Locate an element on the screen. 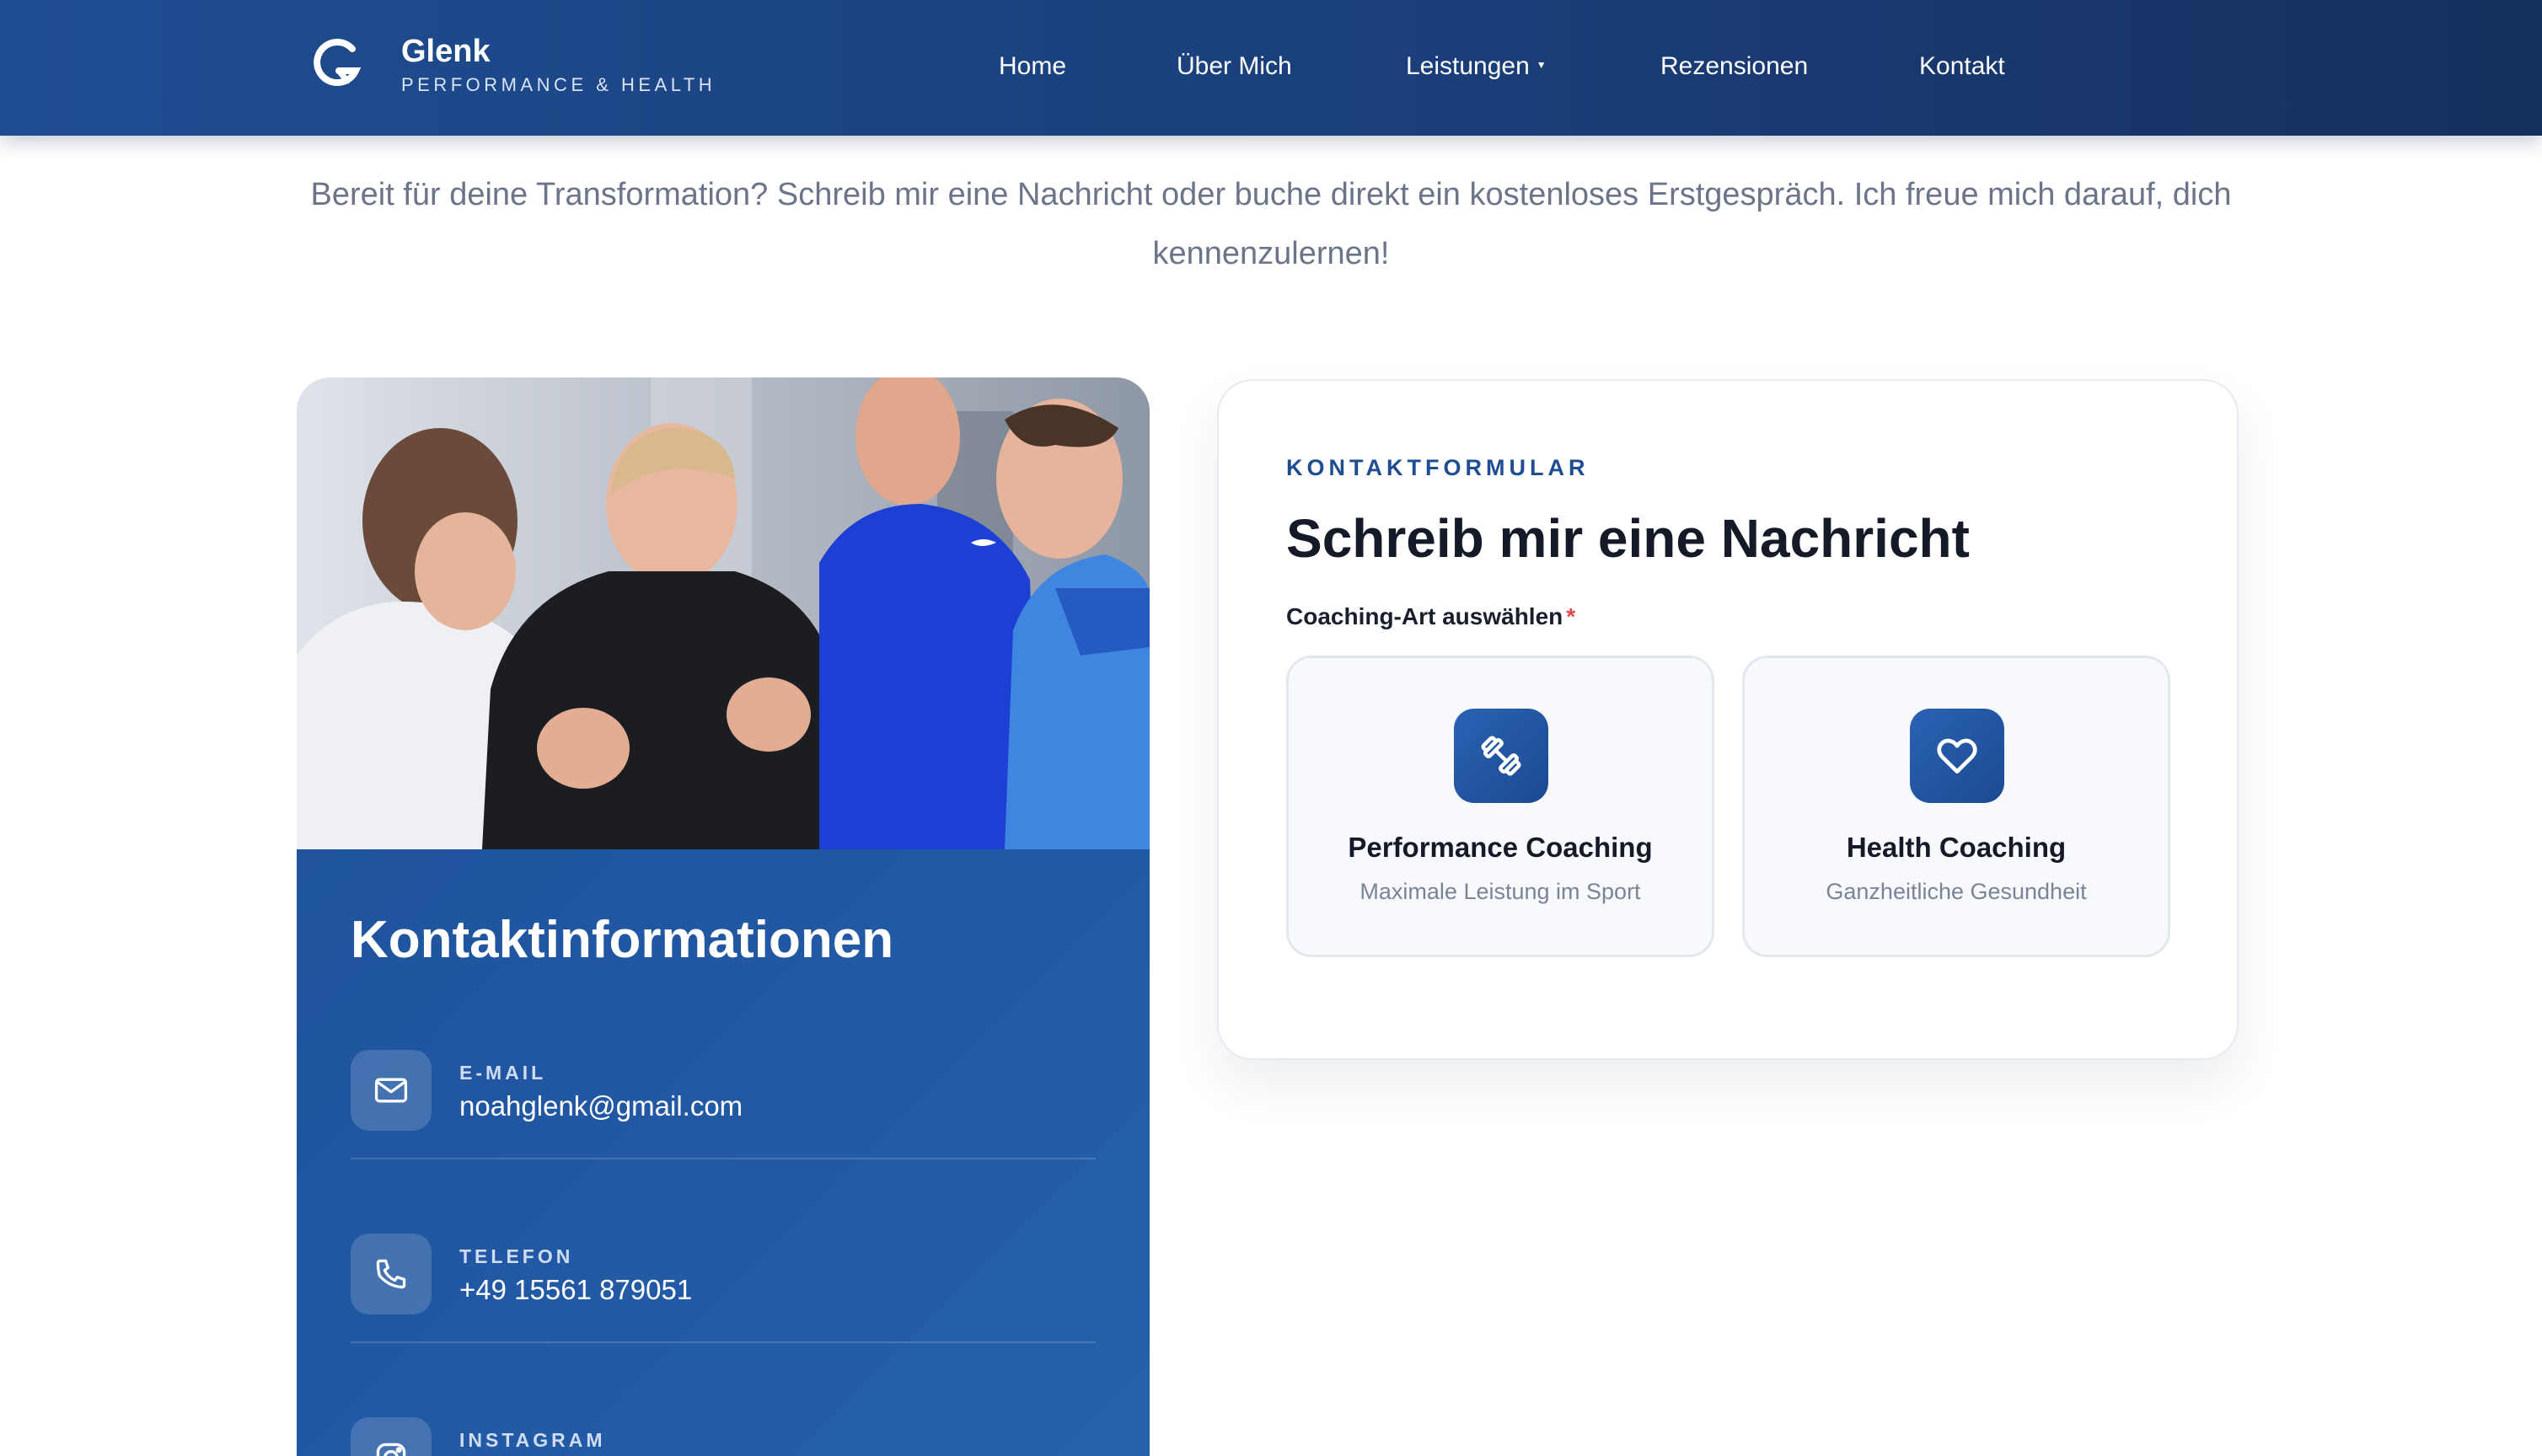 The image size is (2542, 1456). nav-home: Home is located at coordinates (1032, 66).